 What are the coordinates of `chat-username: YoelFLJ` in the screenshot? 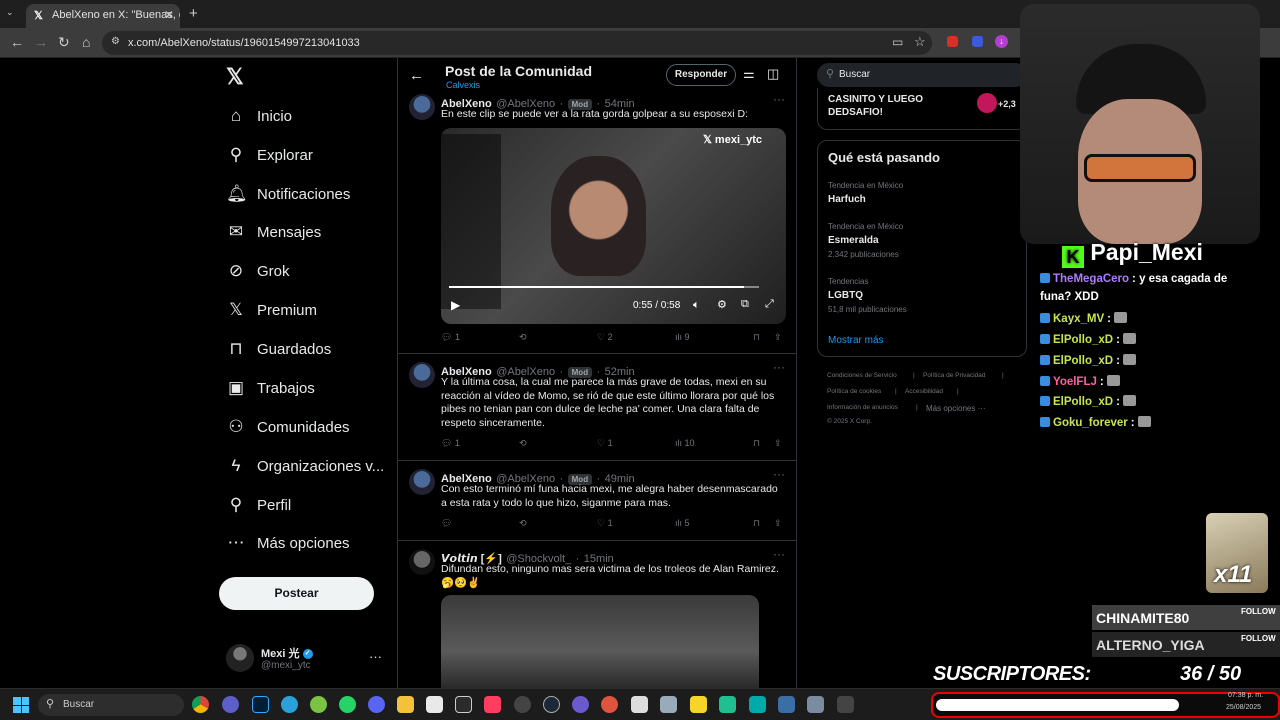 It's located at (1075, 382).